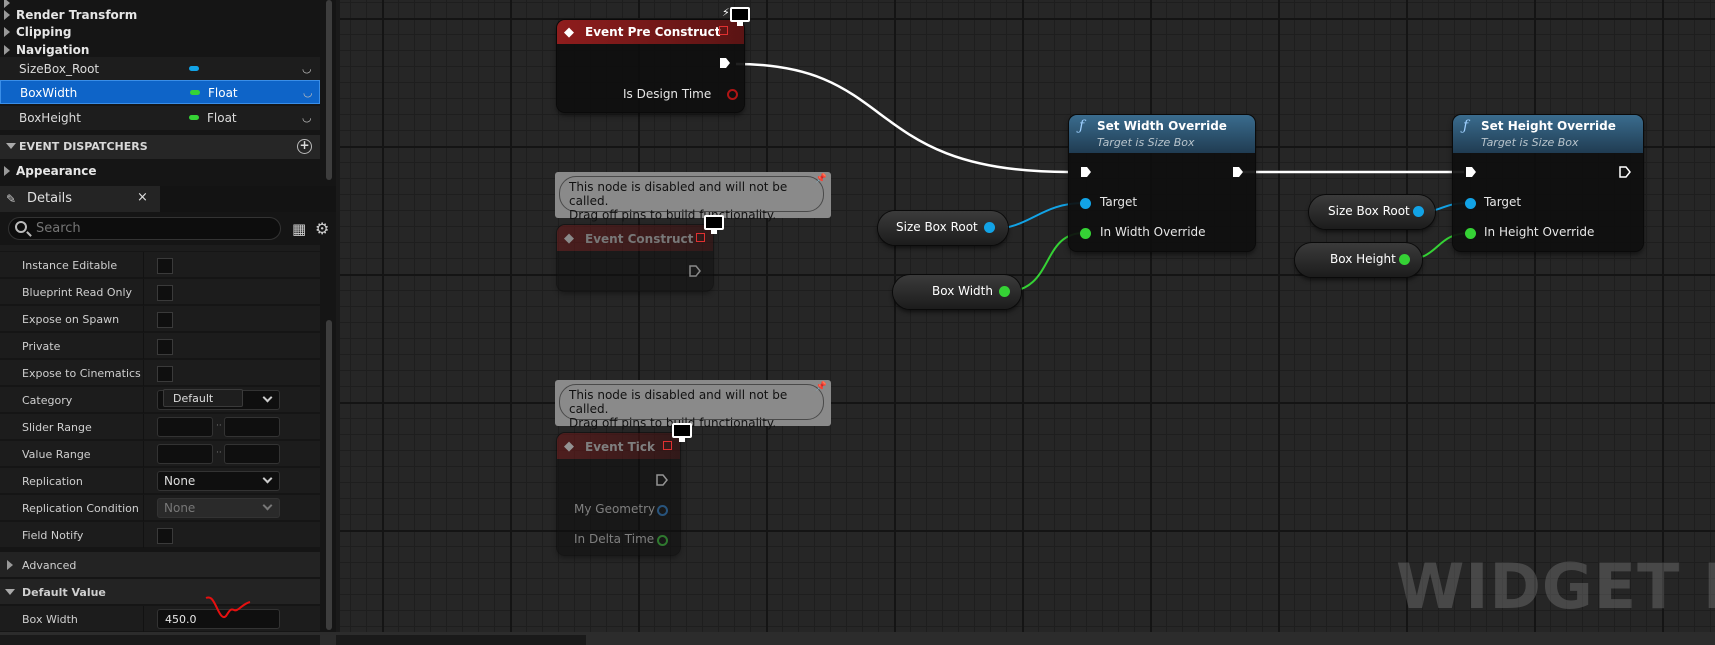 The width and height of the screenshot is (1715, 645). What do you see at coordinates (160, 565) in the screenshot?
I see `advanced-section-header: Advanced` at bounding box center [160, 565].